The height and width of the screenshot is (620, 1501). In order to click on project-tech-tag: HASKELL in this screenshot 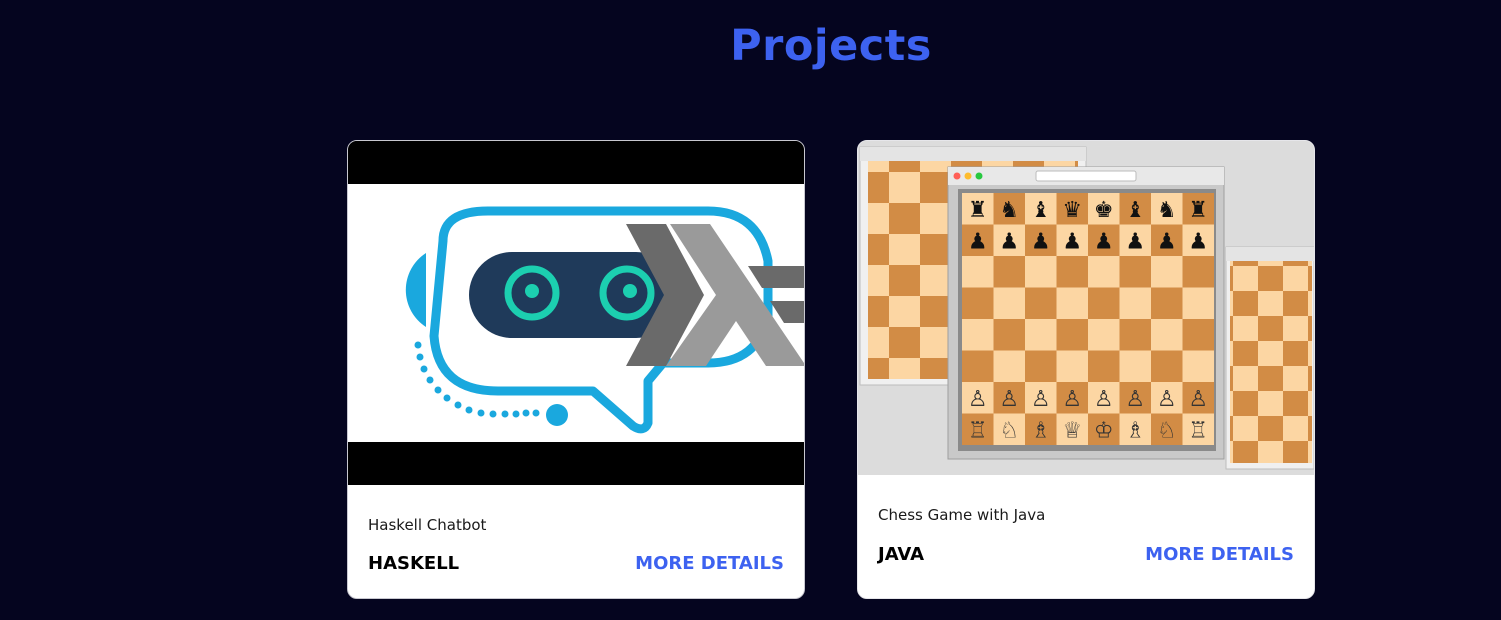, I will do `click(414, 563)`.